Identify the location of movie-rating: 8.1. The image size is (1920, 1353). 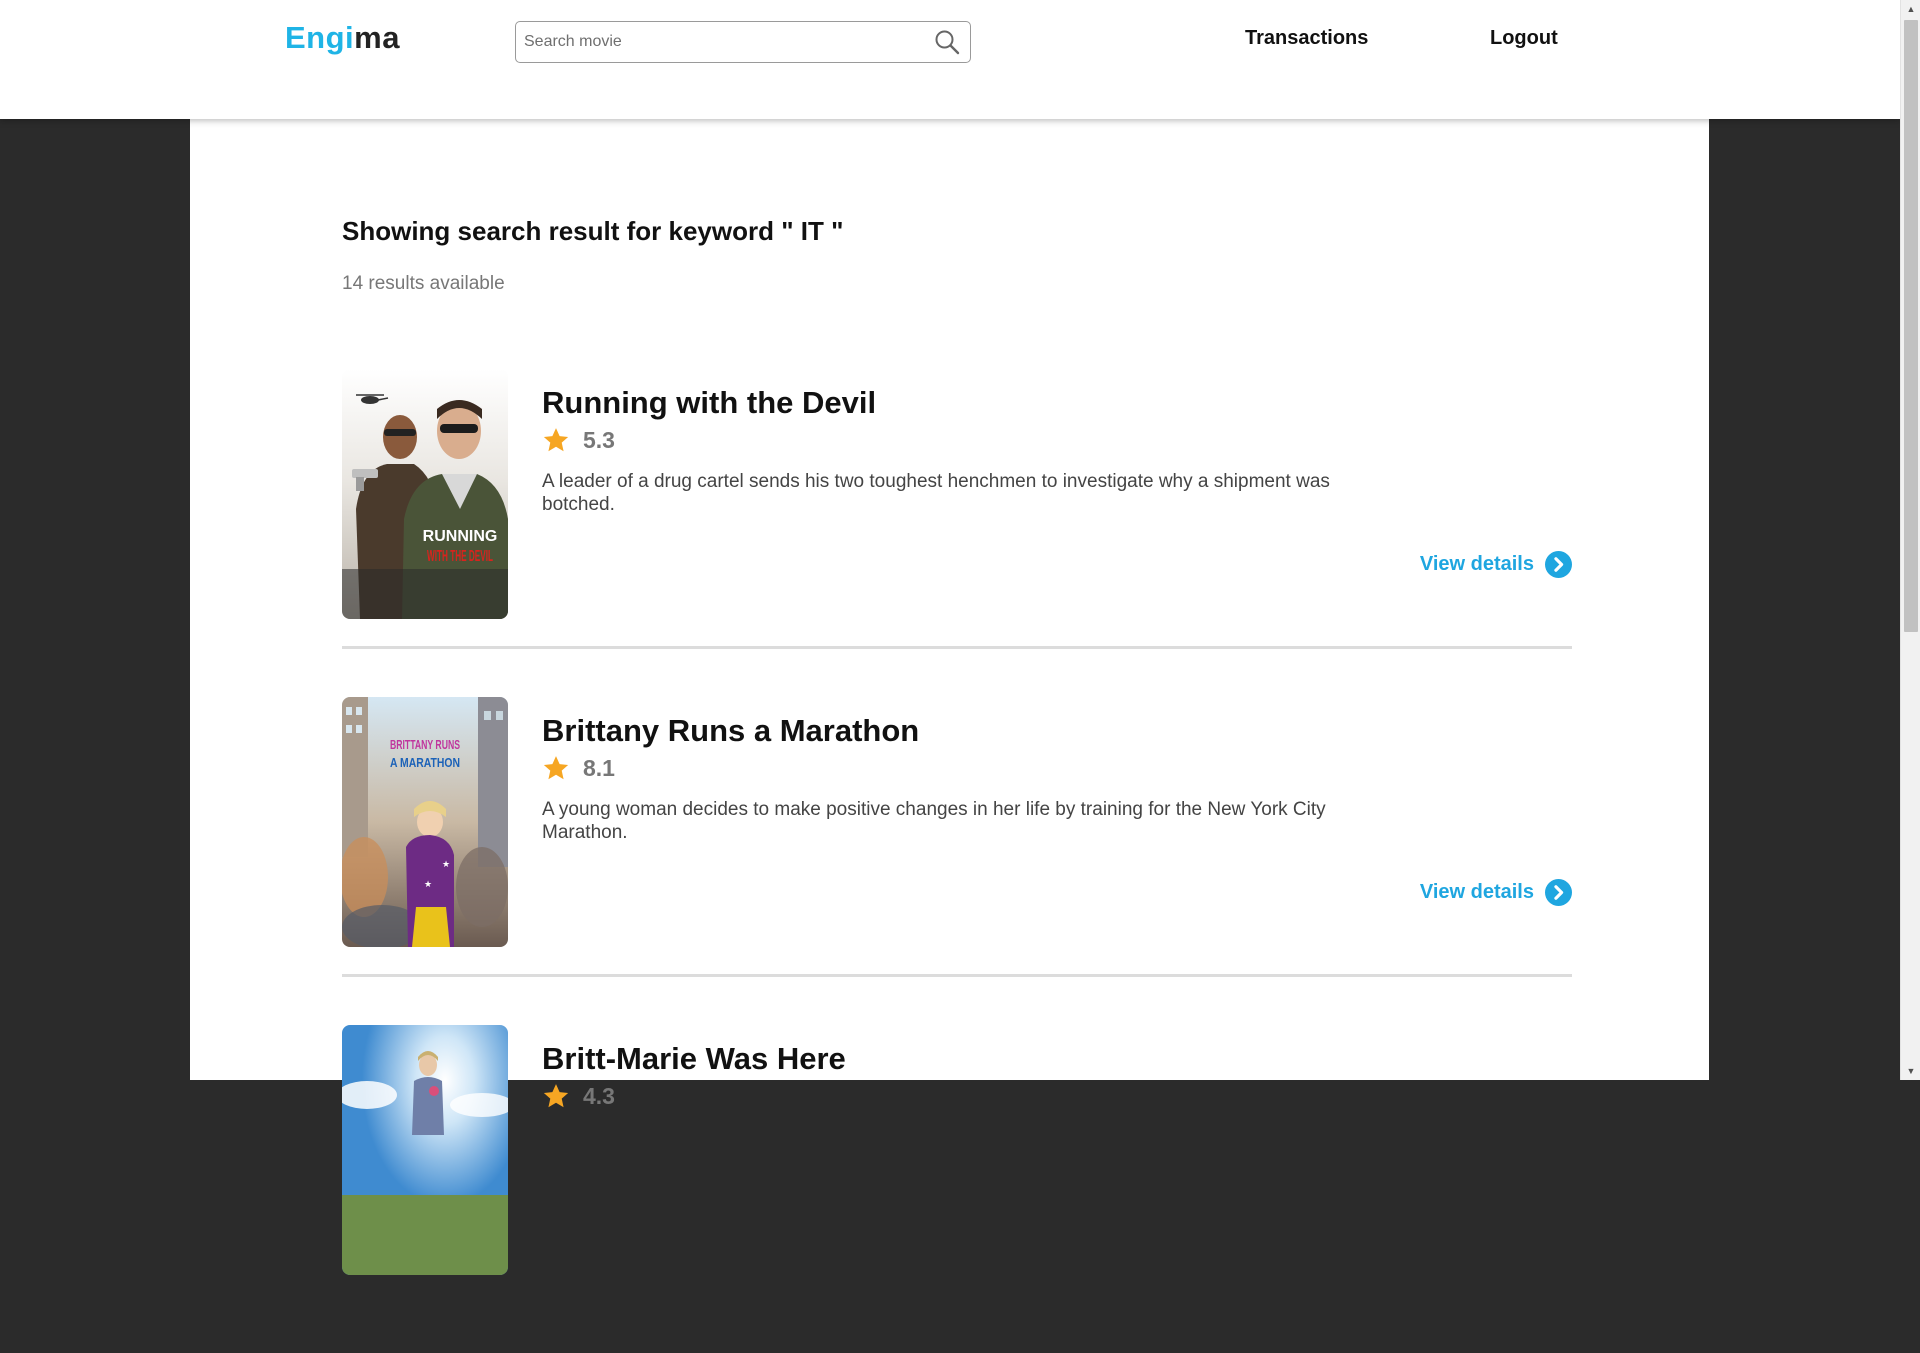
(578, 768).